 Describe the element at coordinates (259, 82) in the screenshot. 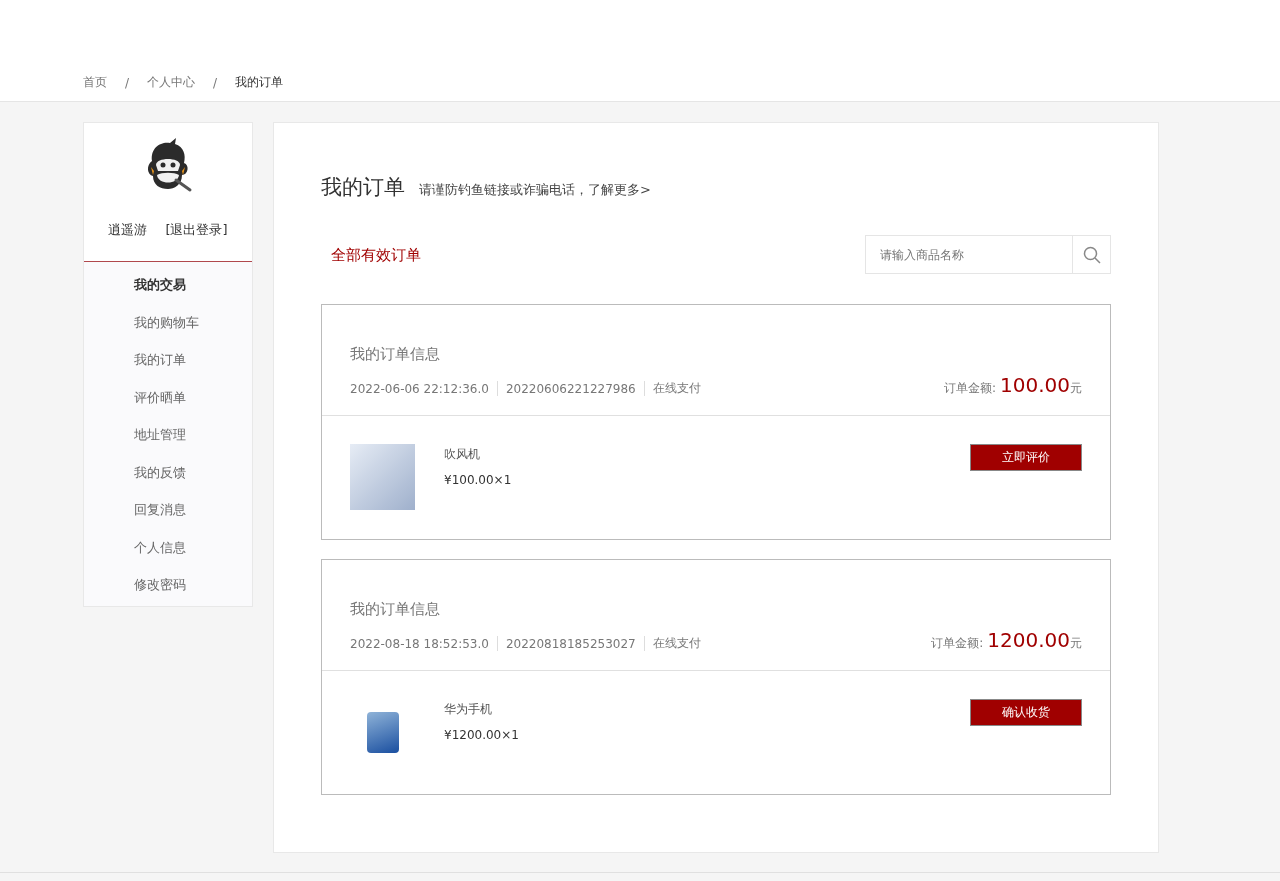

I see `breadcrumb-link: 我的订单` at that location.